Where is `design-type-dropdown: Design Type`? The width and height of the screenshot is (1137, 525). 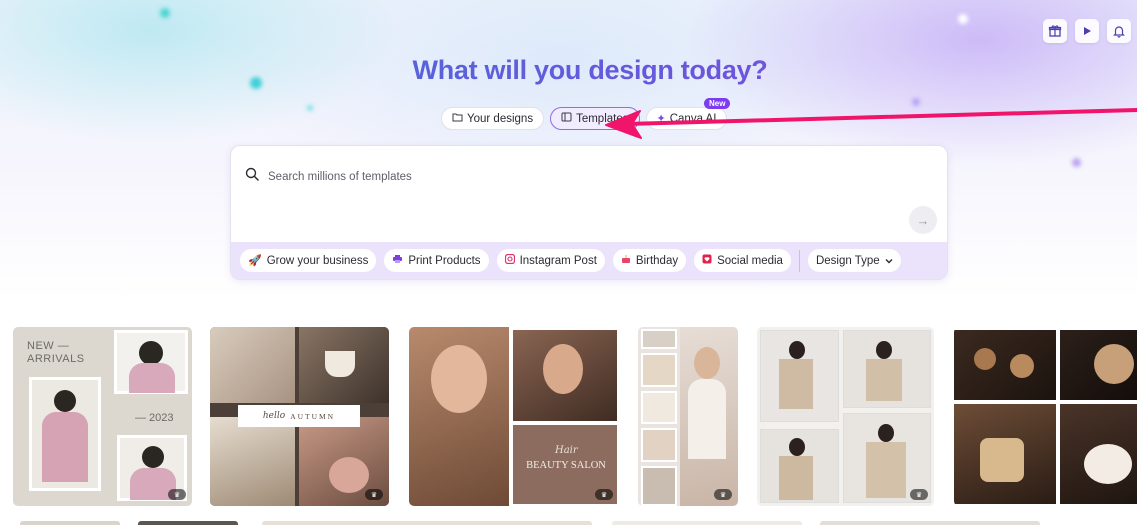
design-type-dropdown: Design Type is located at coordinates (854, 260).